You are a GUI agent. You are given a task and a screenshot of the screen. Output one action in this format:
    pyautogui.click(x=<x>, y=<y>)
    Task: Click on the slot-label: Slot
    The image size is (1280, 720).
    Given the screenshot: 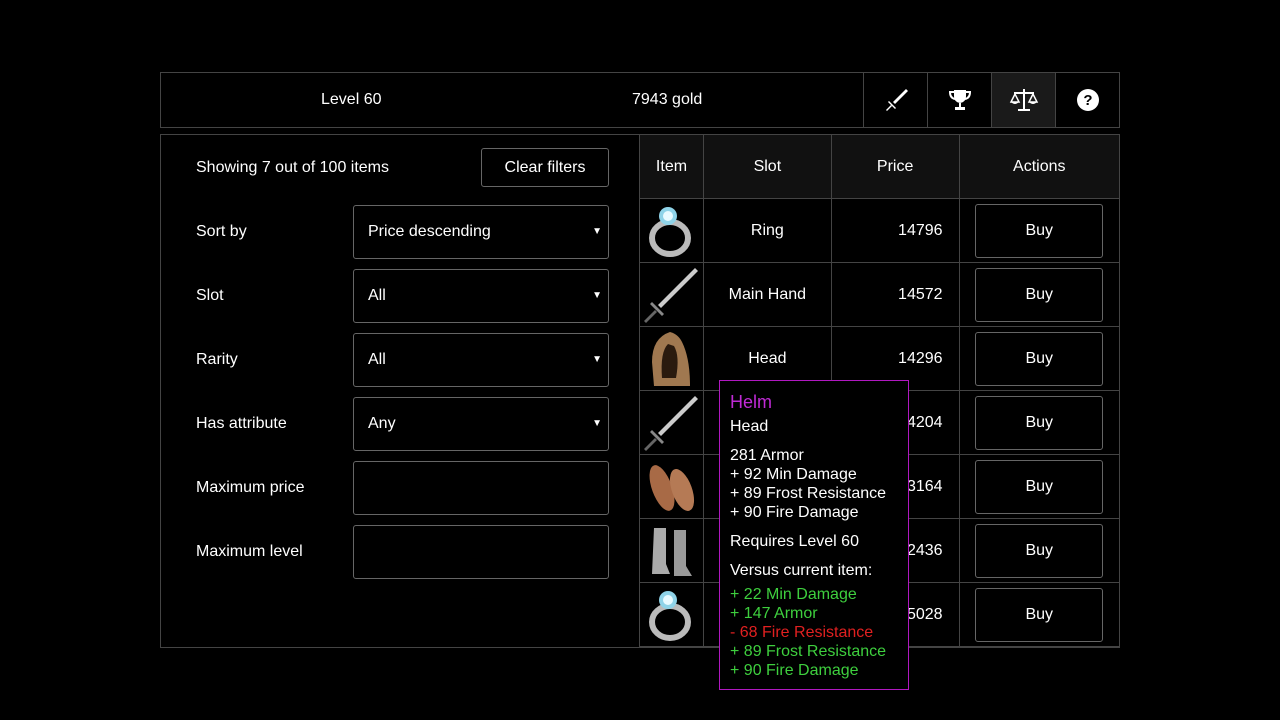 What is the action you would take?
    pyautogui.click(x=210, y=295)
    